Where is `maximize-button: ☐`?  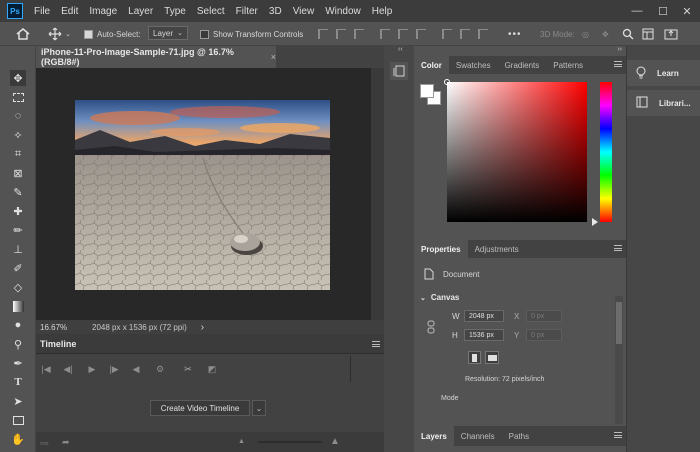
maximize-button: ☐ is located at coordinates (663, 11).